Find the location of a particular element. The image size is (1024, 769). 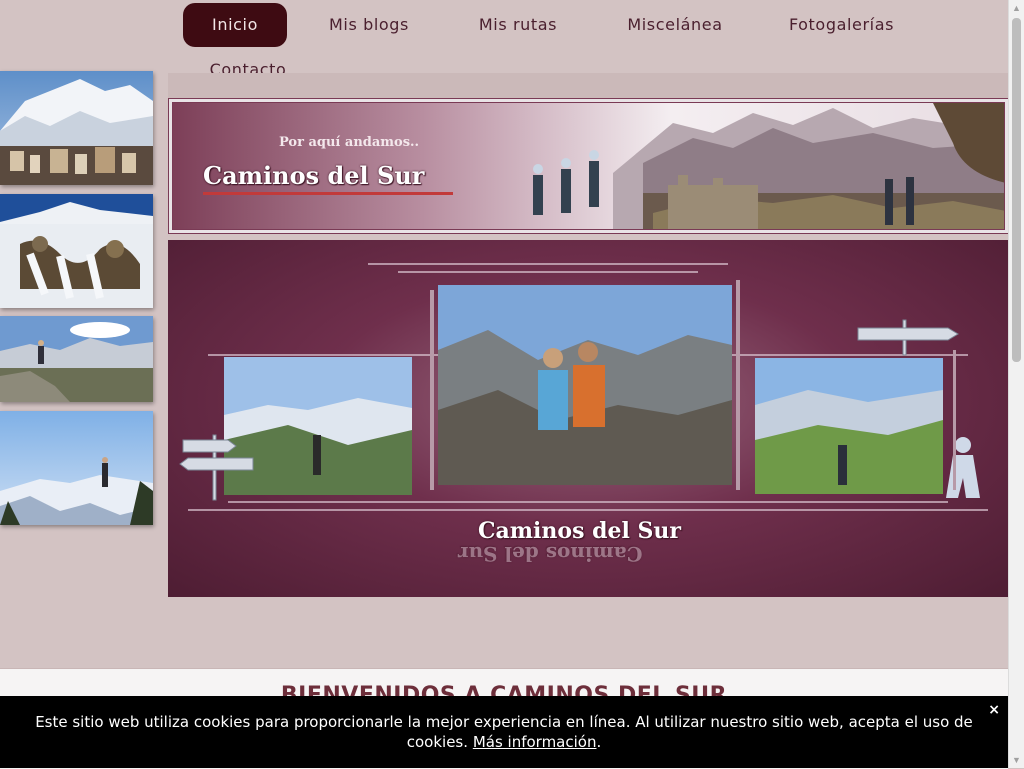

scroll-thumb is located at coordinates (1016, 190).